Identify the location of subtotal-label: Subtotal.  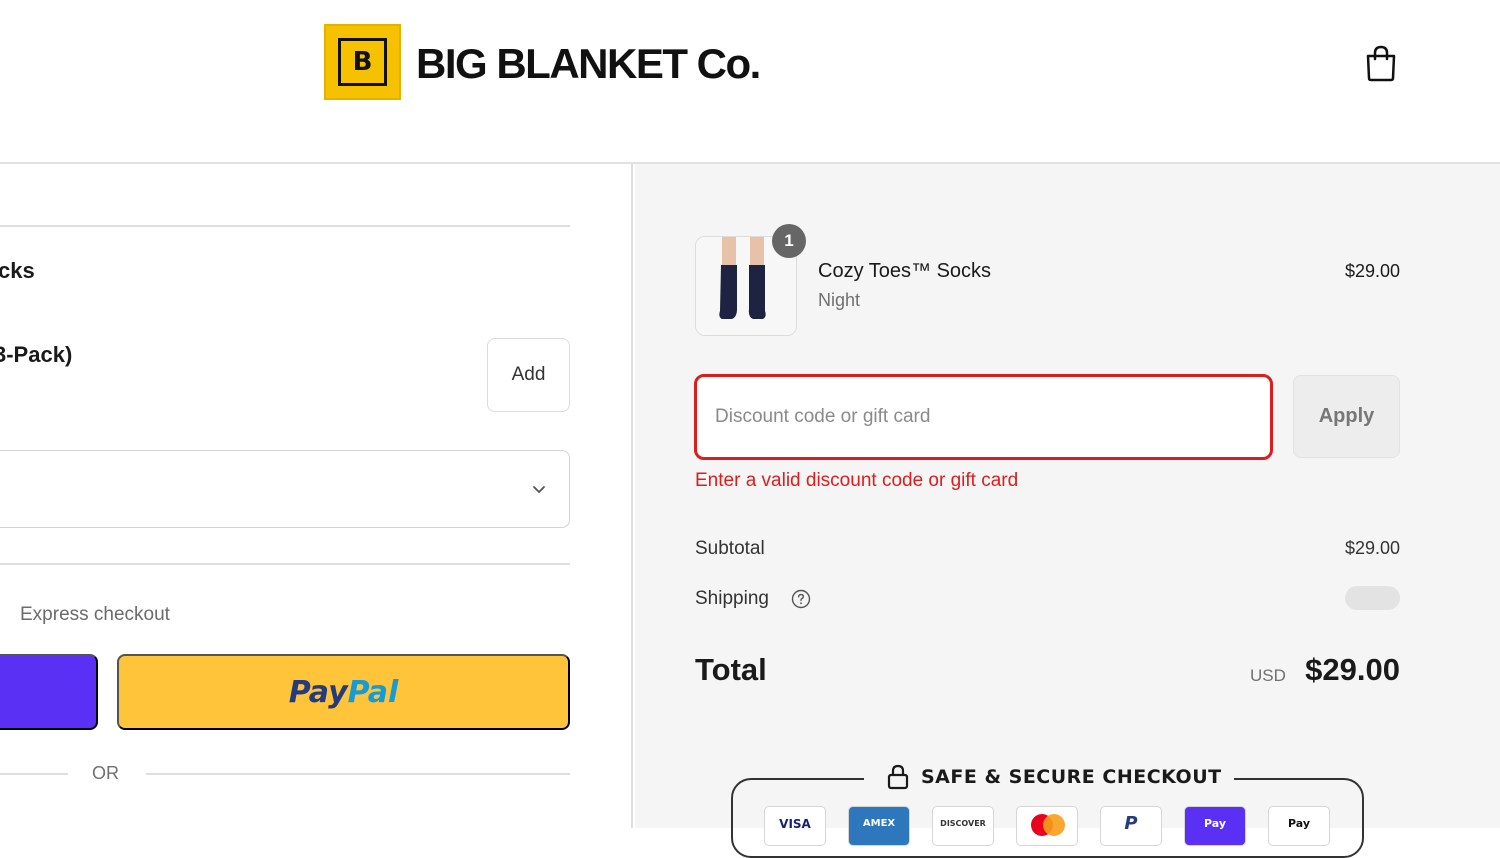
(730, 548).